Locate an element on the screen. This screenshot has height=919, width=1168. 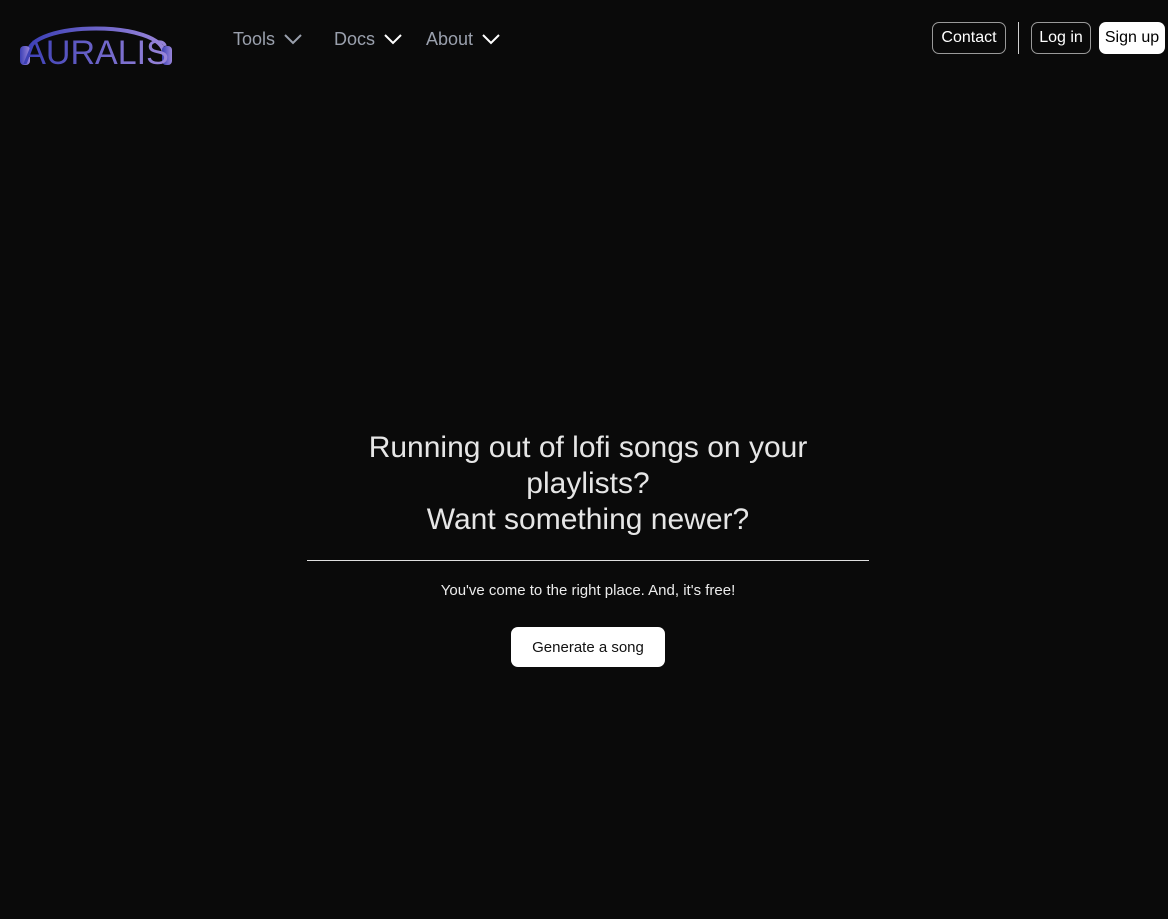
logo-wordmark: AURALIS is located at coordinates (96, 51).